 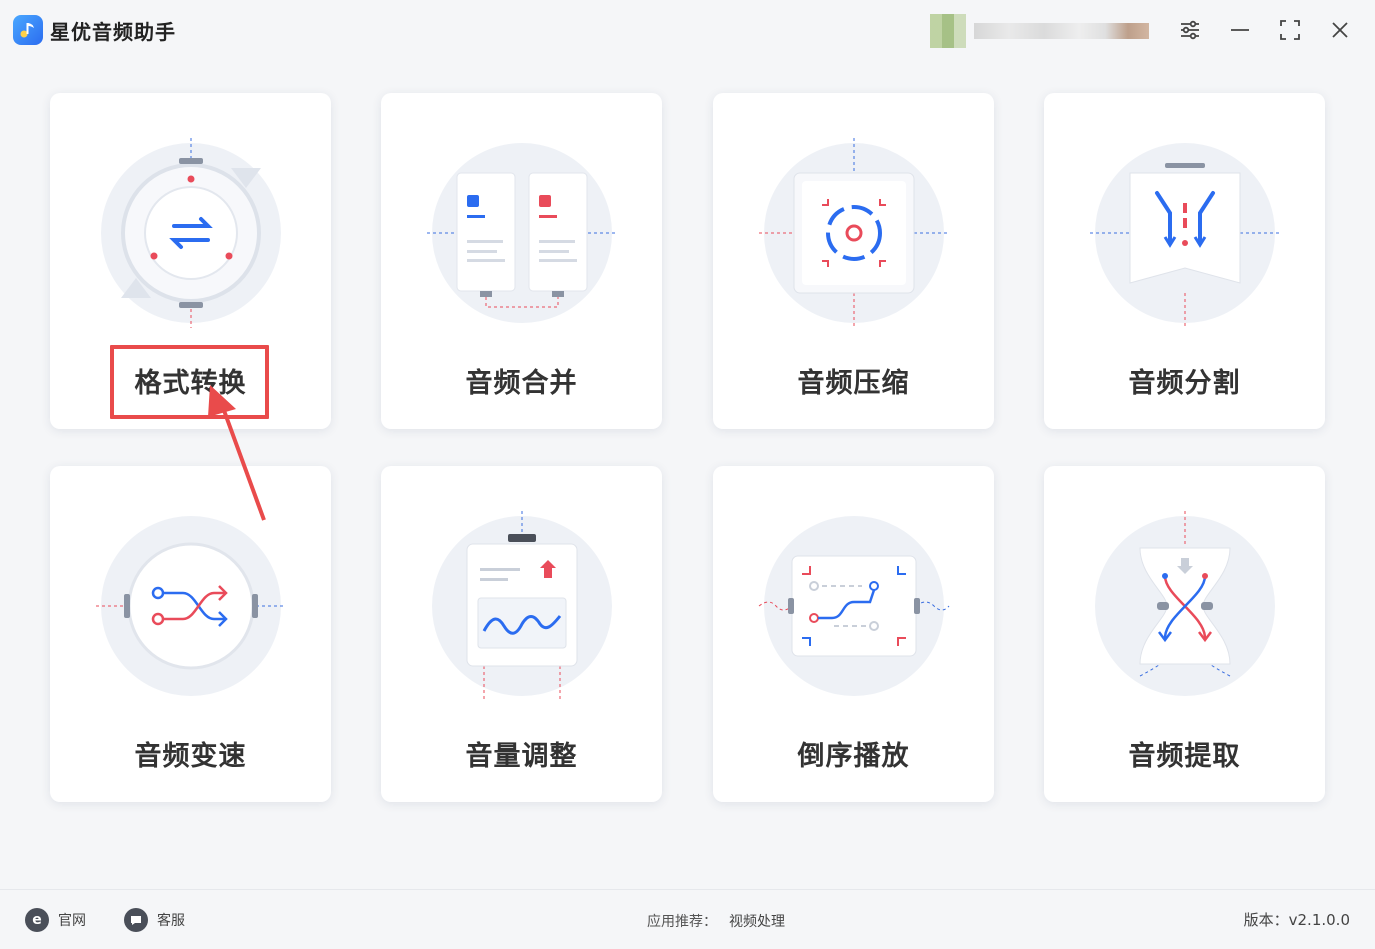 I want to click on volume-adjust-card: 音量调整, so click(x=521, y=634).